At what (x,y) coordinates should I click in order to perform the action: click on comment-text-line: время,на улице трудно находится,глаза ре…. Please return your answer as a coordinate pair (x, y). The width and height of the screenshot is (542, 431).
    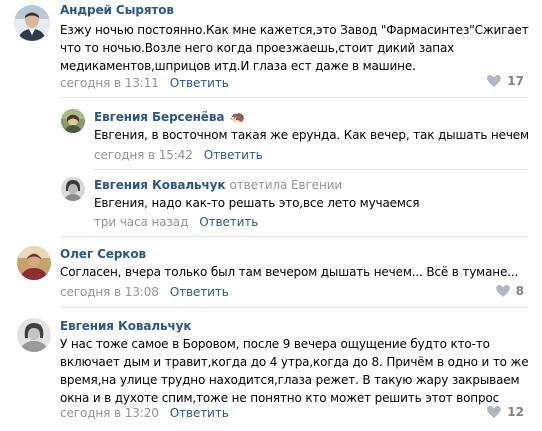
    Looking at the image, I should click on (290, 380).